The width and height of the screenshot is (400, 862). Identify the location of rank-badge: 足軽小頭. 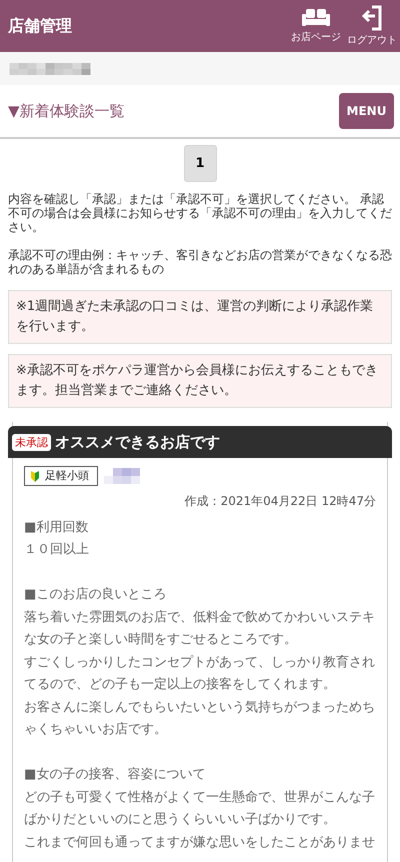
(61, 476).